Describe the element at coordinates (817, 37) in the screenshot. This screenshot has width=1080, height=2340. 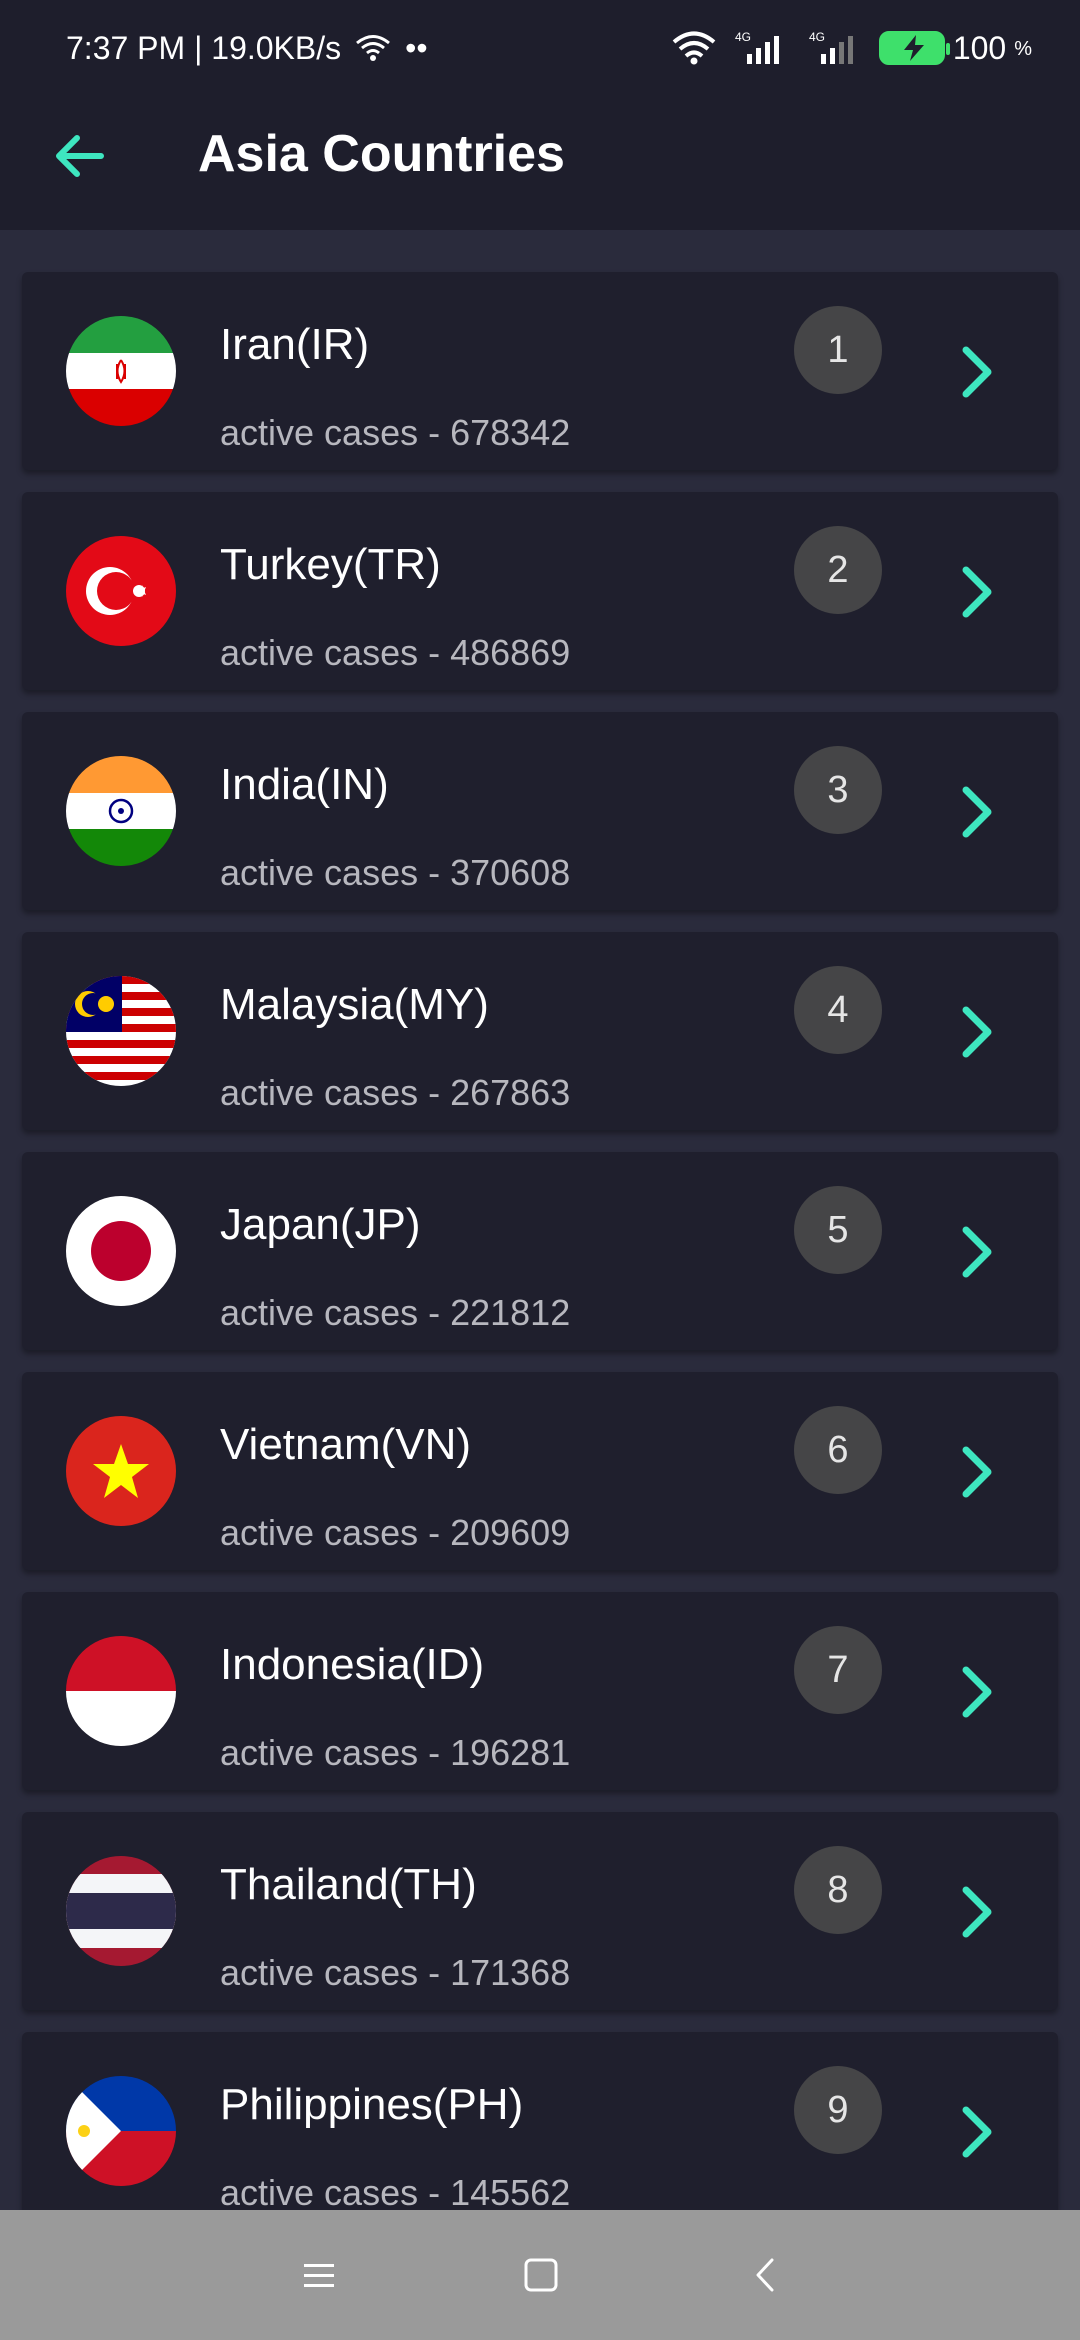
I see `net-label-2: 4G` at that location.